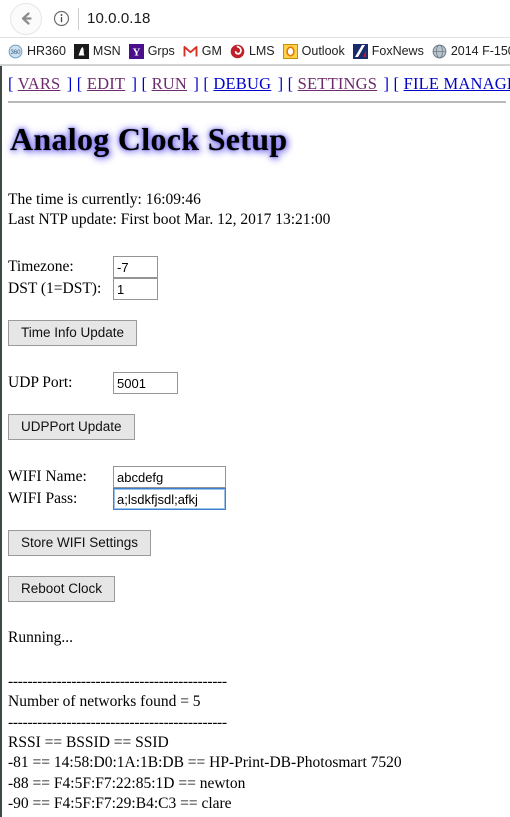 This screenshot has height=817, width=510. Describe the element at coordinates (81, 51) in the screenshot. I see `msn-icon` at that location.